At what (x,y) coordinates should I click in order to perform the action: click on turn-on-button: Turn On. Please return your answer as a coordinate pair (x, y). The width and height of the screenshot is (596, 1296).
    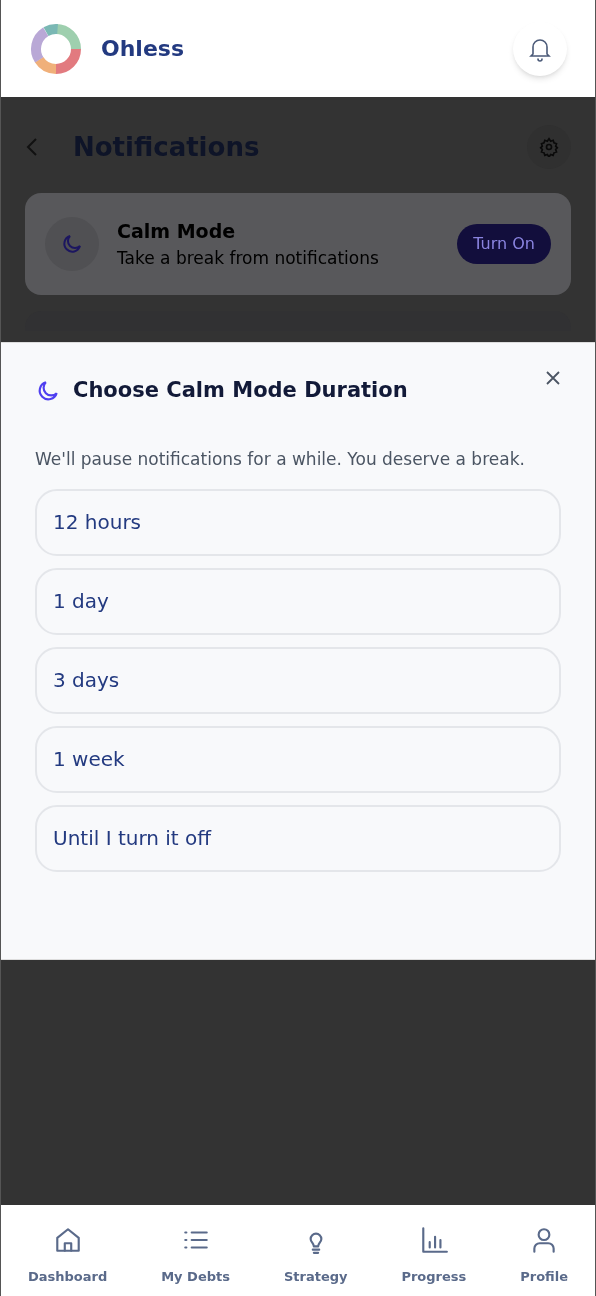
    Looking at the image, I should click on (504, 244).